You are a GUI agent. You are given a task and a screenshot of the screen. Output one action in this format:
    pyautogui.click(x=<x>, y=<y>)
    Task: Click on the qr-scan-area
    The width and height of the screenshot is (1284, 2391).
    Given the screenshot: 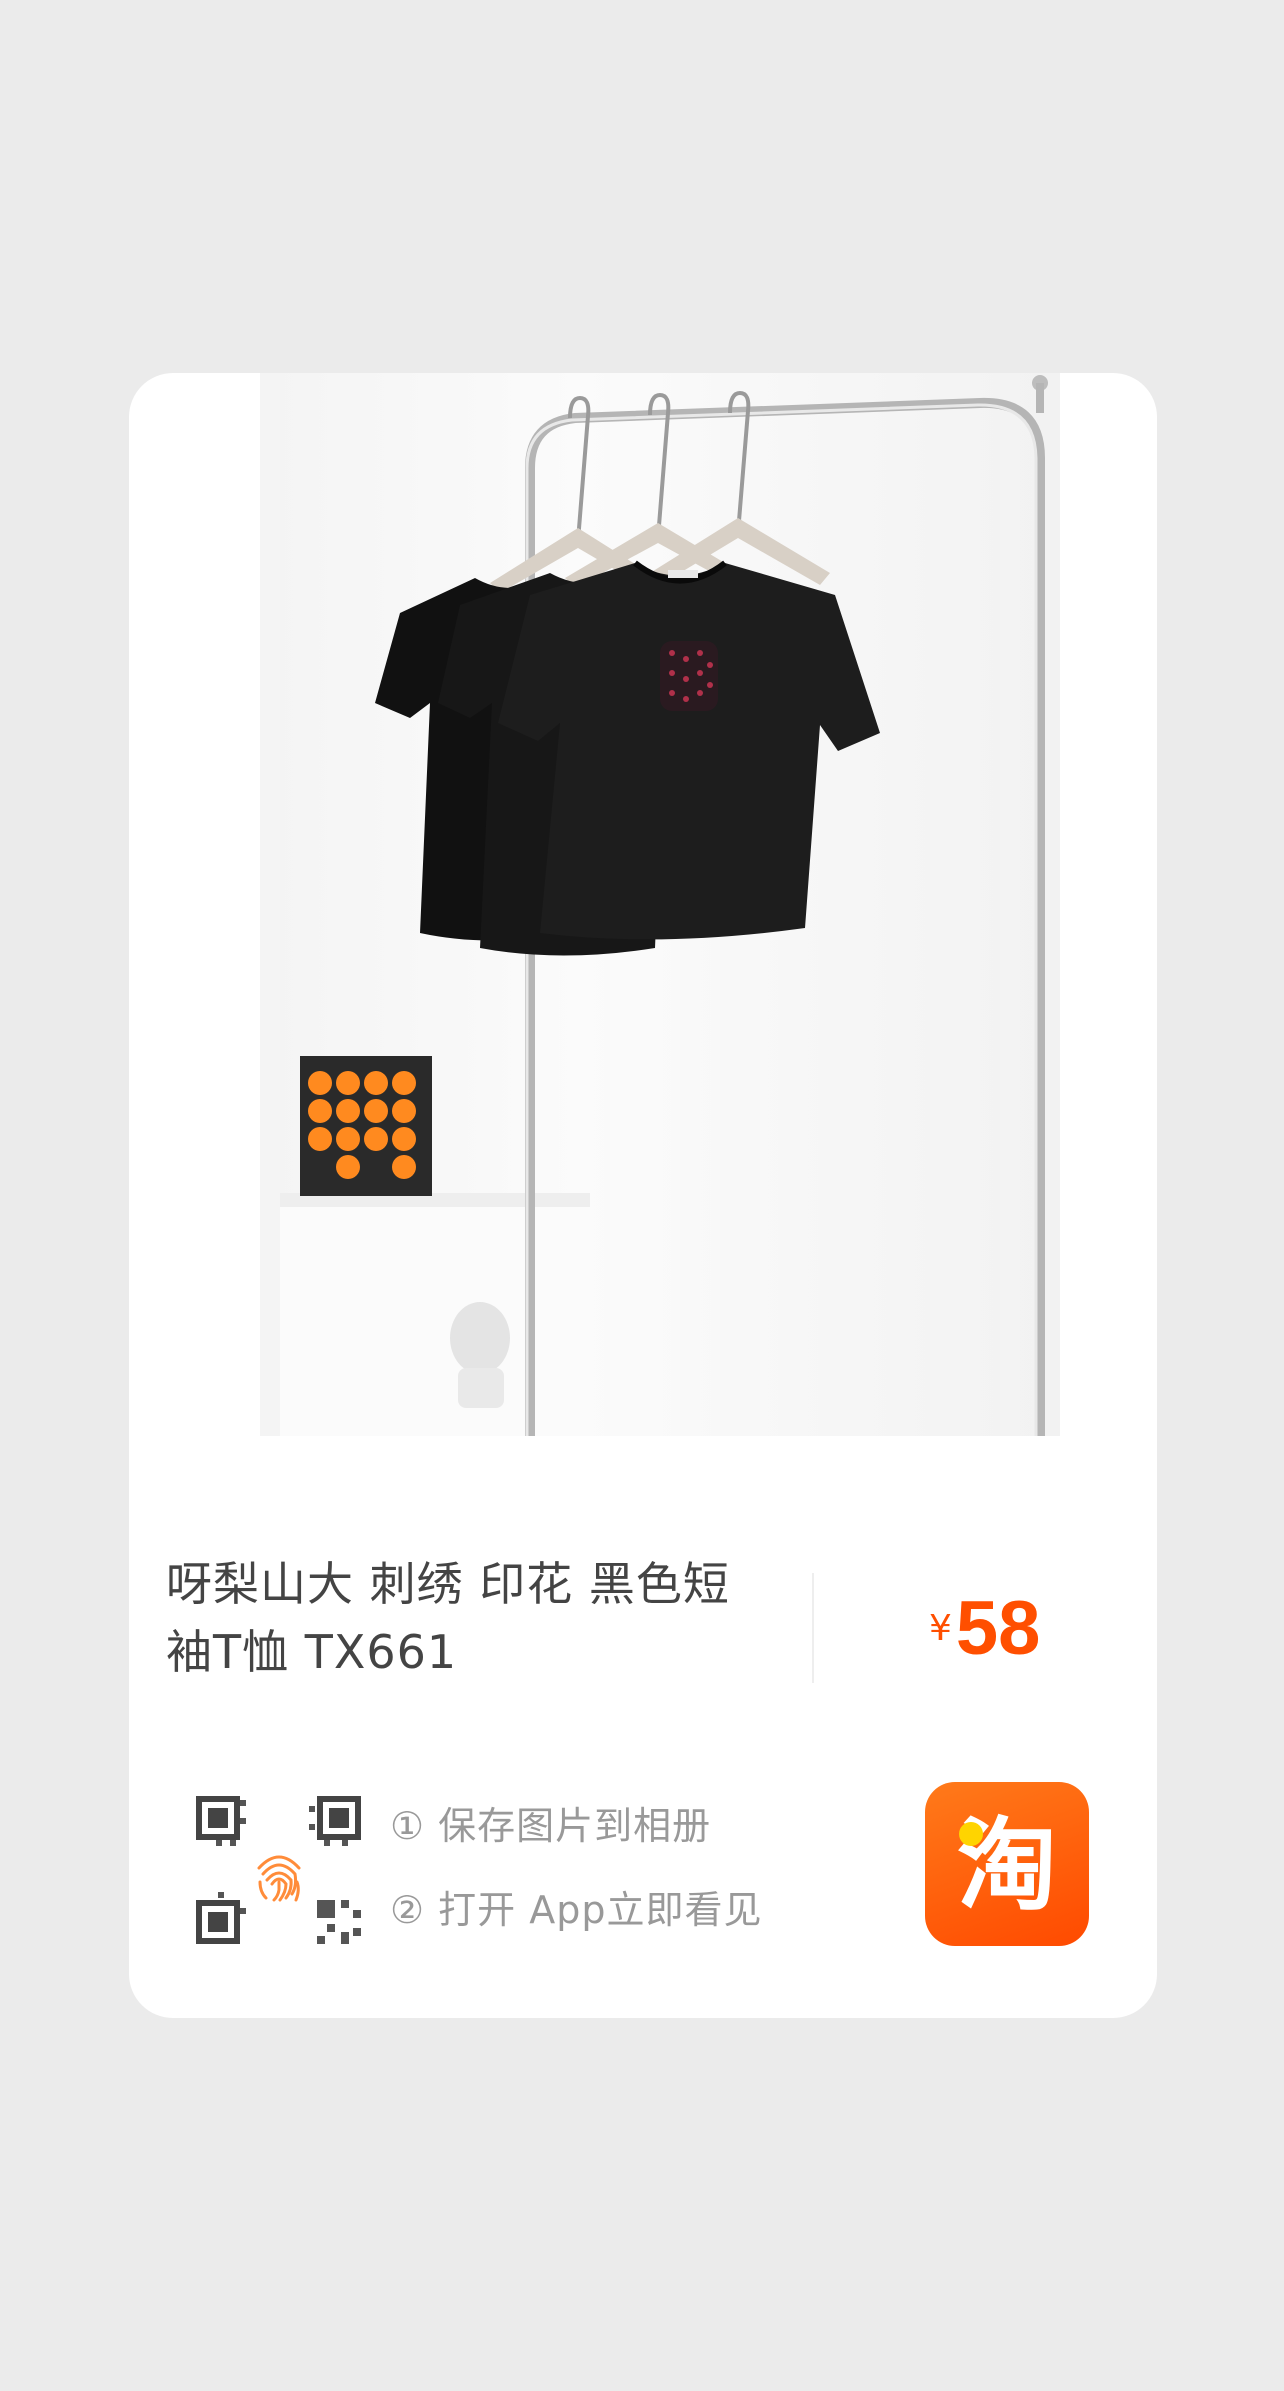 What is the action you would take?
    pyautogui.click(x=278, y=1868)
    